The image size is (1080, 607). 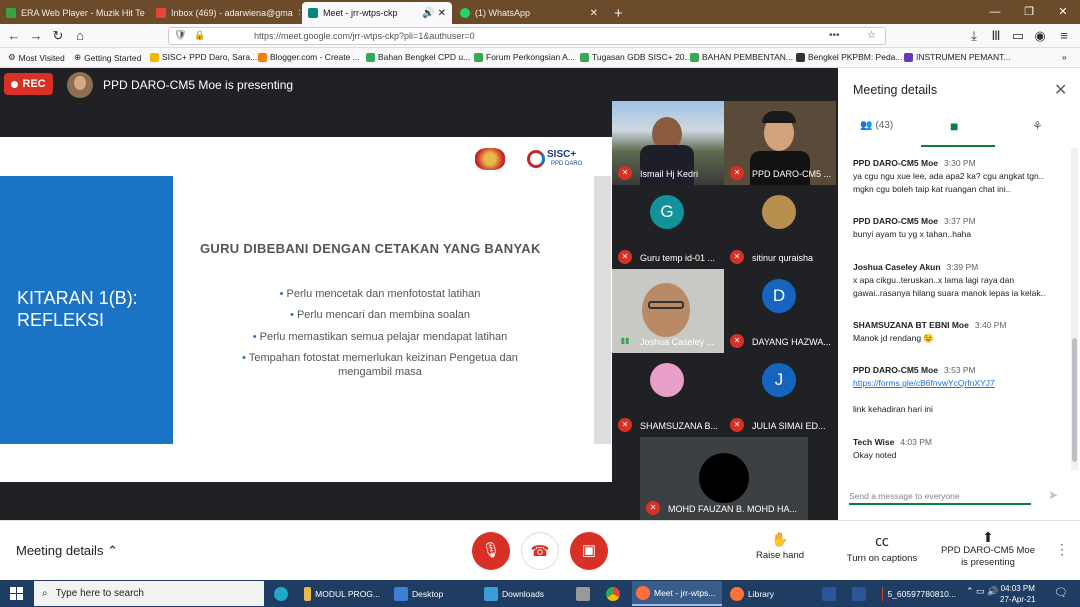 I want to click on minimize-icon: —, so click(x=995, y=12).